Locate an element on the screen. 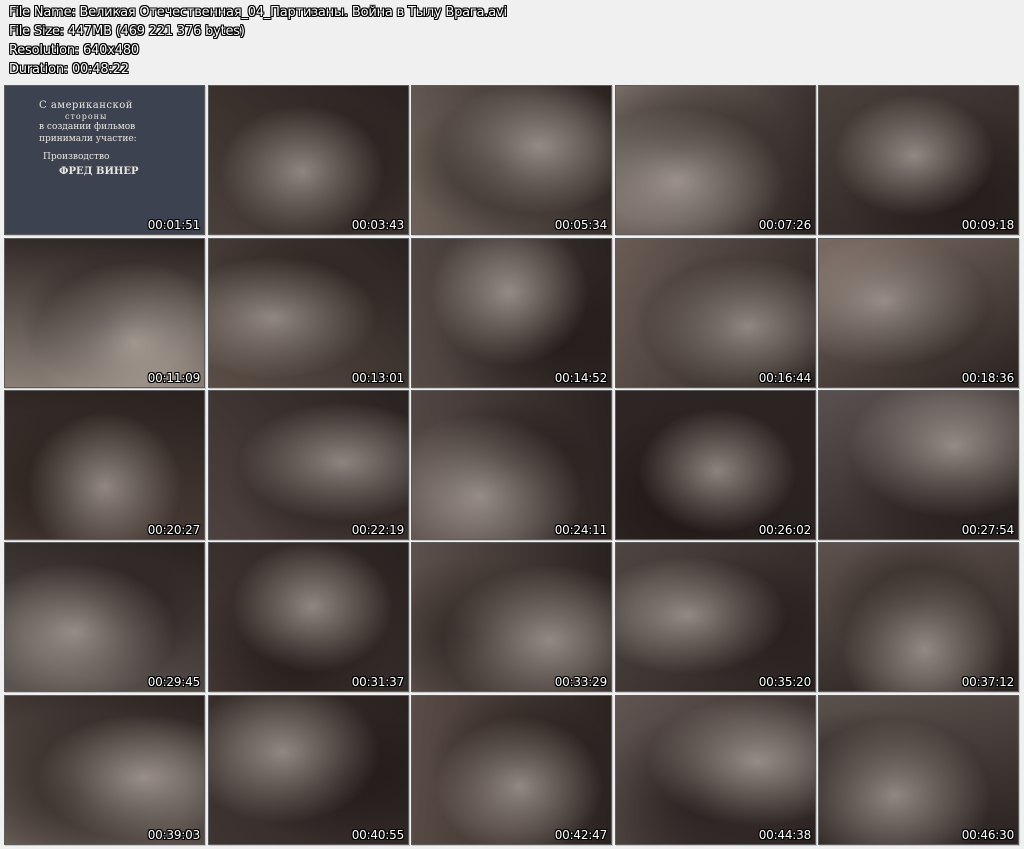 The height and width of the screenshot is (849, 1024). credits-text: в создании фильмов is located at coordinates (87, 127).